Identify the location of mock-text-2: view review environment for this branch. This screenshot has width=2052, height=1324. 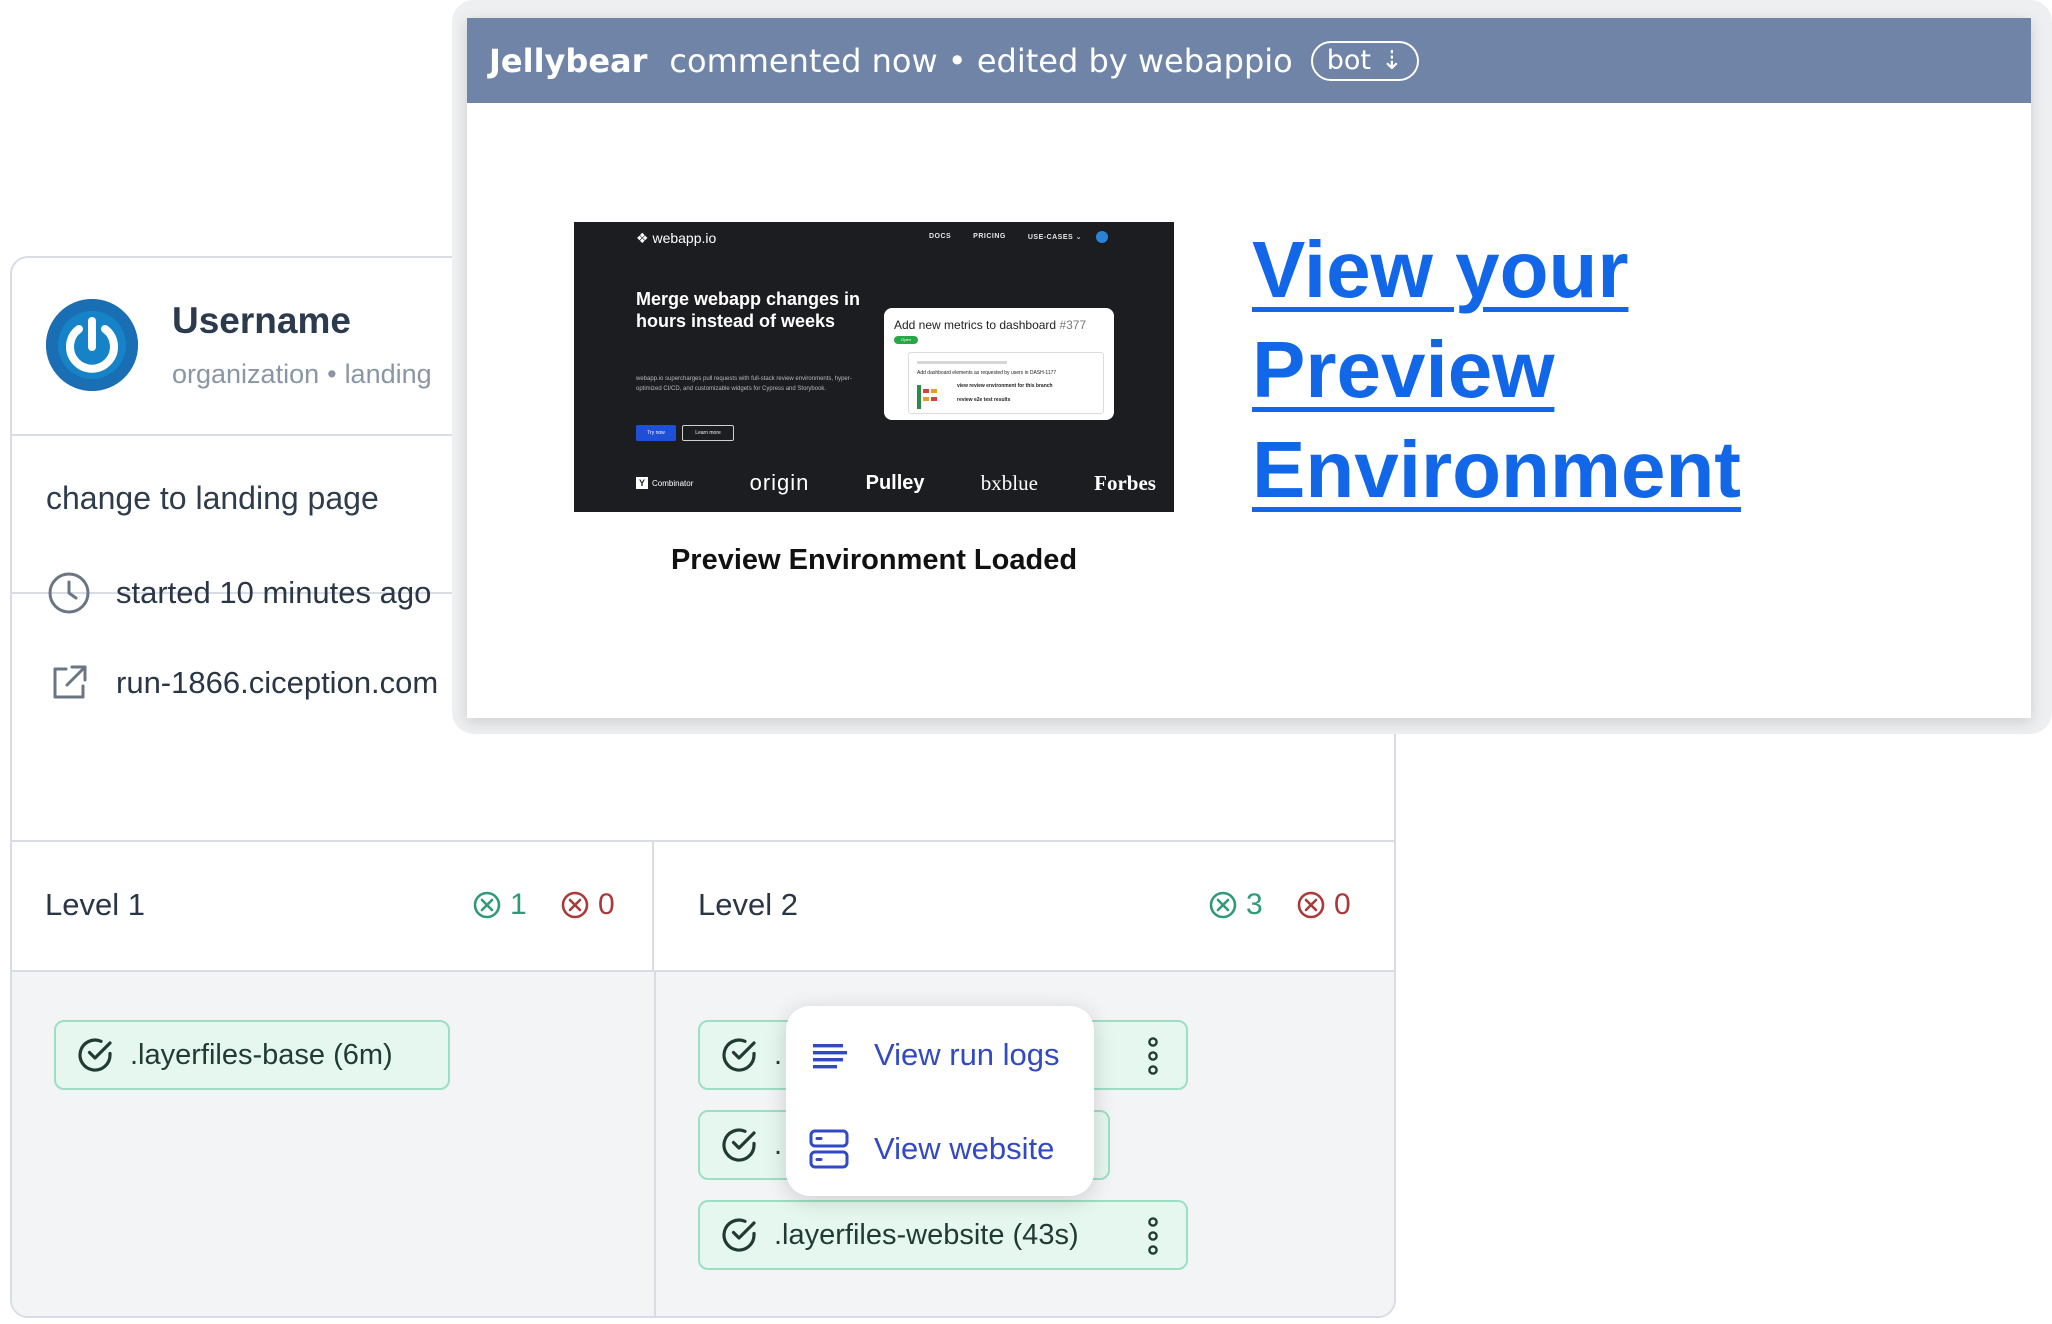
(1005, 386).